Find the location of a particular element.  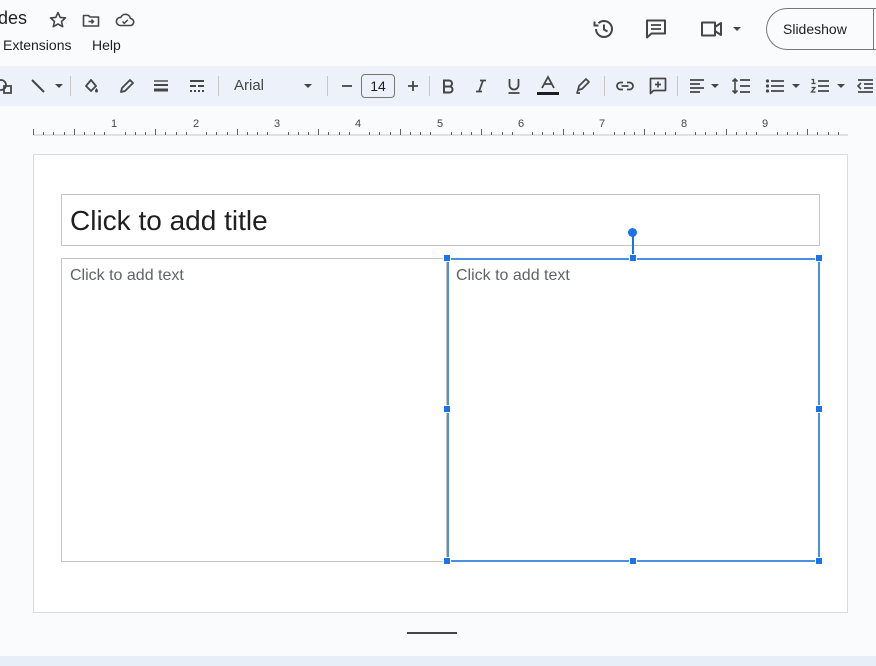

bulleted-list-chevron-icon is located at coordinates (796, 86).